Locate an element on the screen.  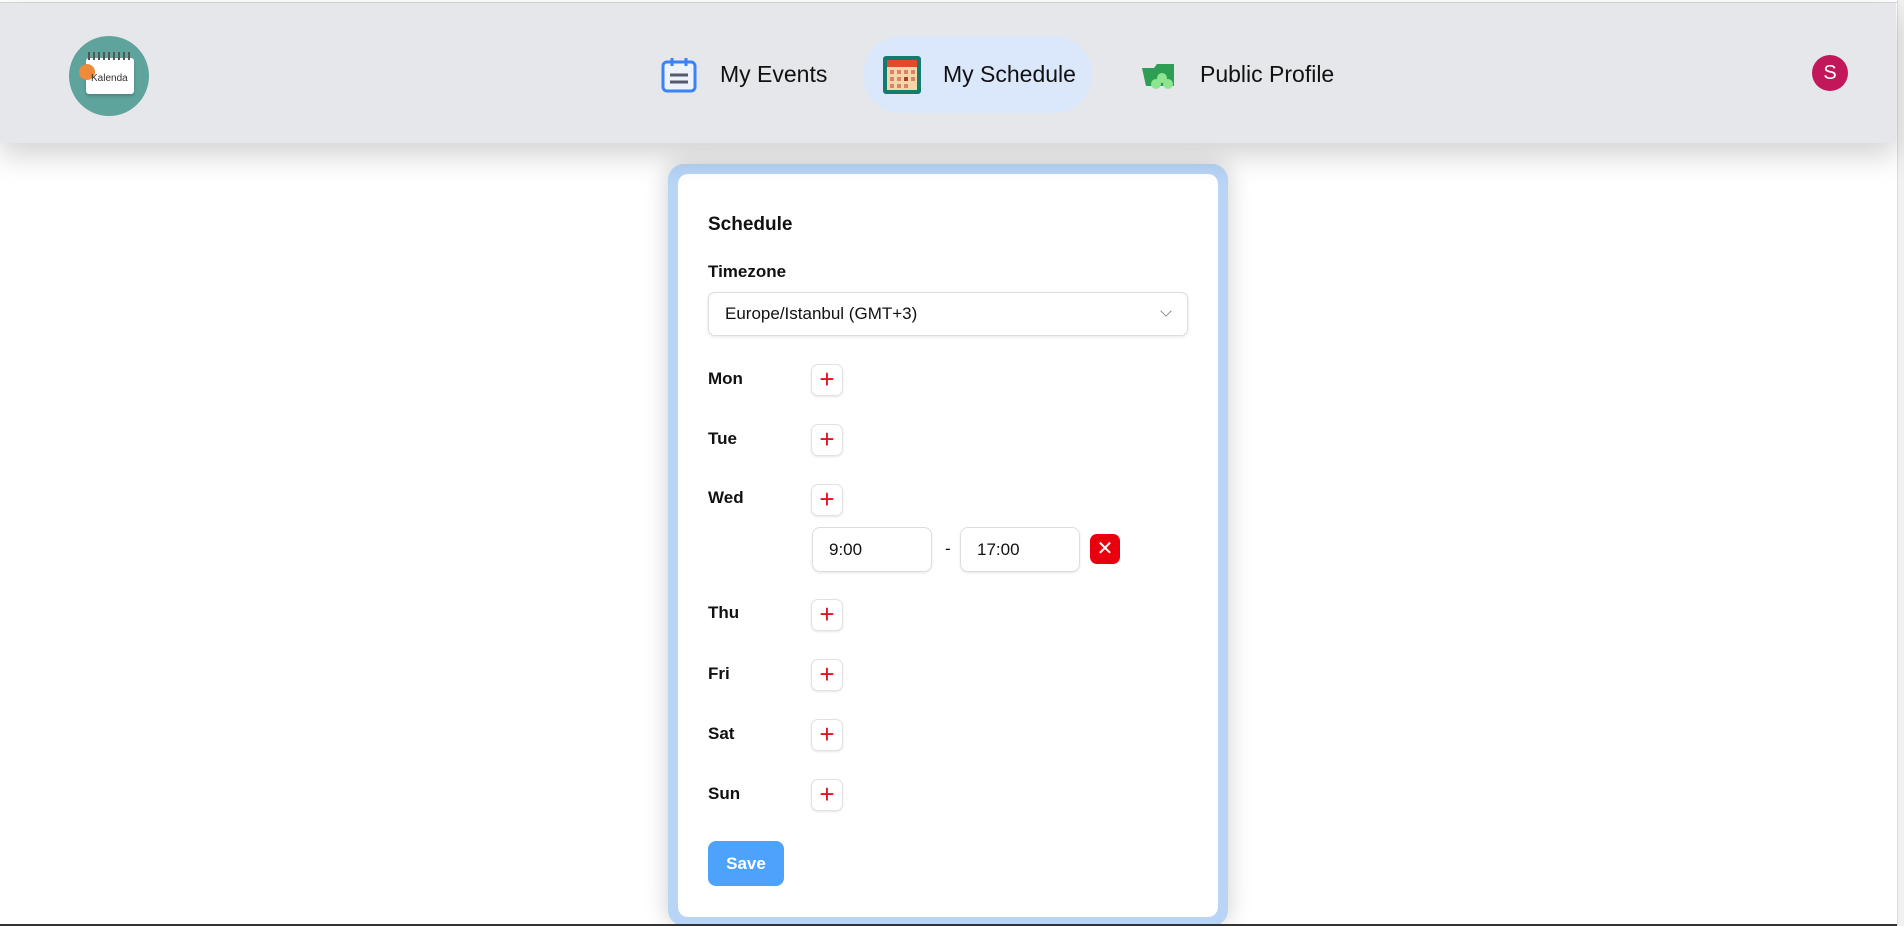
close-icon: ✕ is located at coordinates (1105, 549).